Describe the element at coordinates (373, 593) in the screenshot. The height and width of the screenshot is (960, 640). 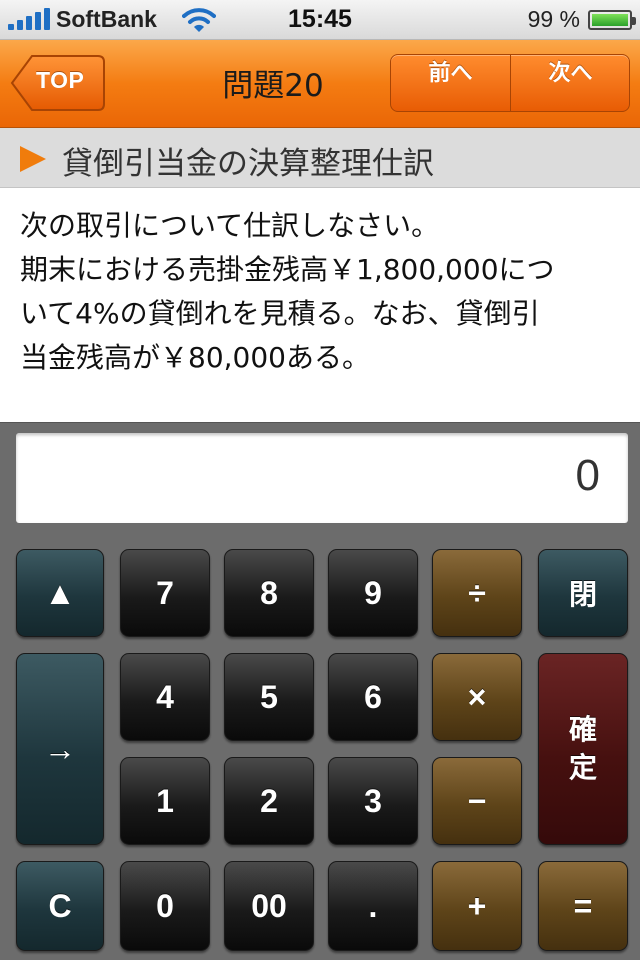
I see `key-9: 9` at that location.